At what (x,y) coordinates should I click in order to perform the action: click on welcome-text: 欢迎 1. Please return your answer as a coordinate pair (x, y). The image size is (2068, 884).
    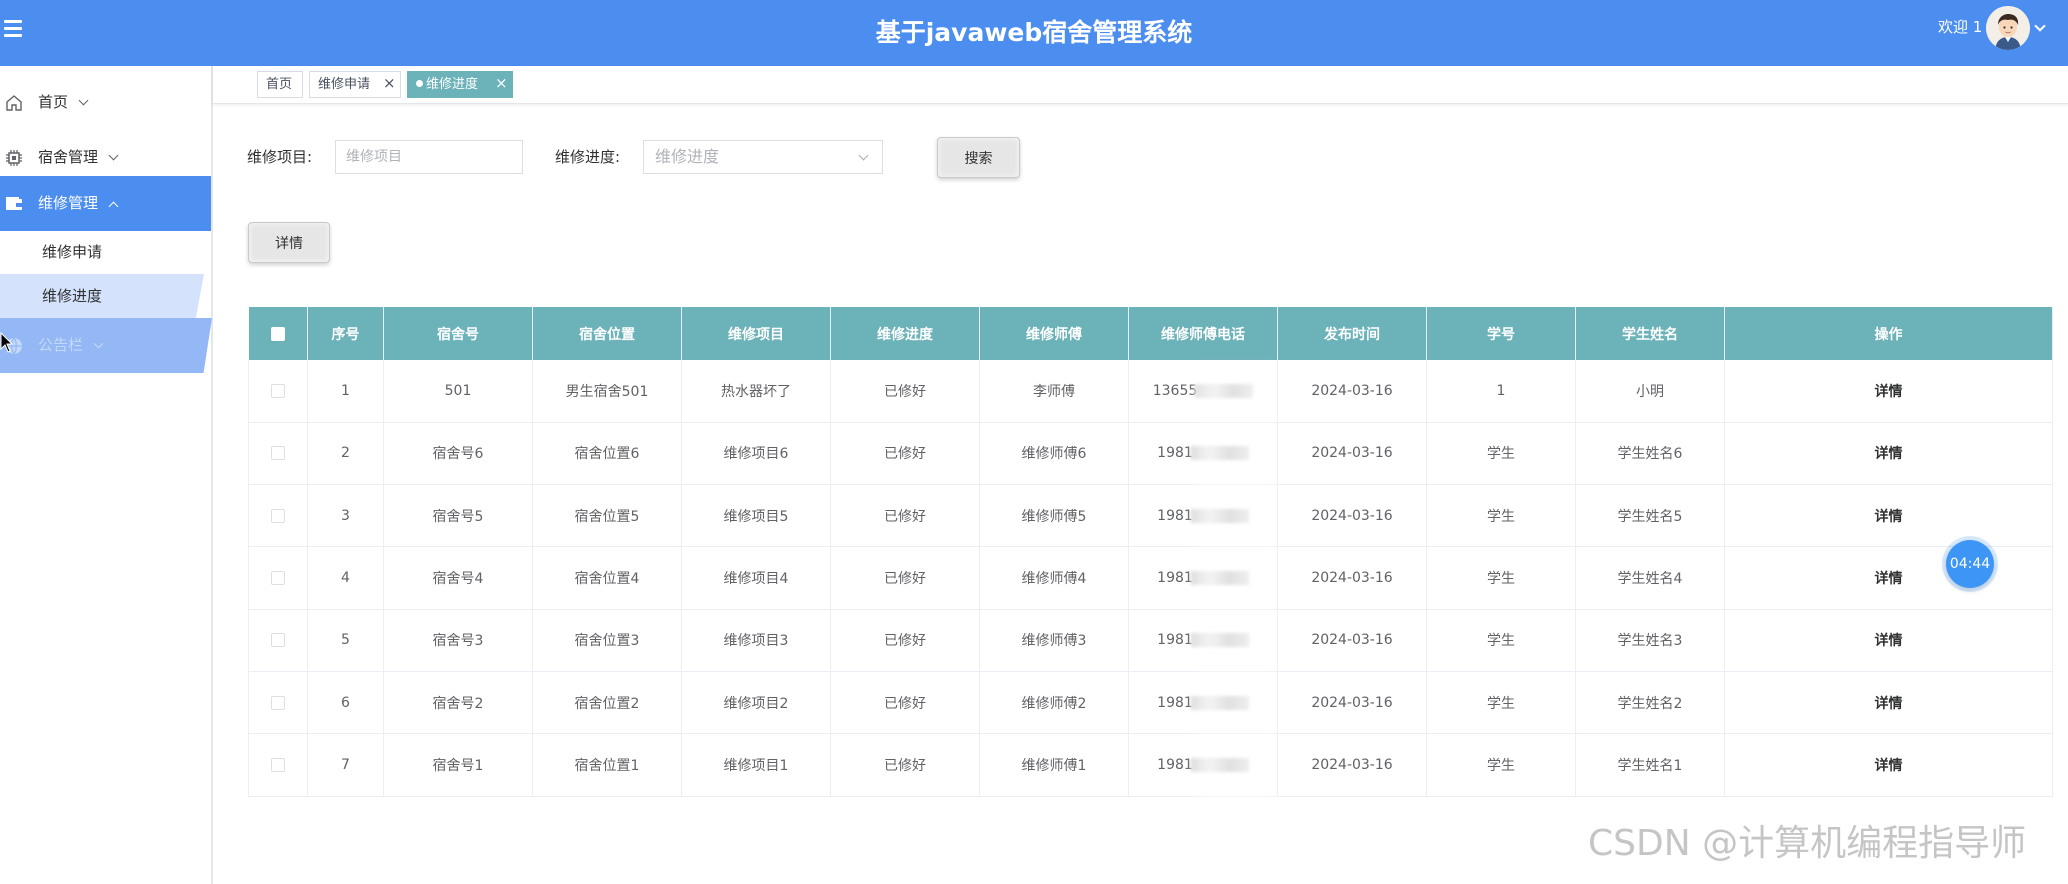
    Looking at the image, I should click on (1960, 27).